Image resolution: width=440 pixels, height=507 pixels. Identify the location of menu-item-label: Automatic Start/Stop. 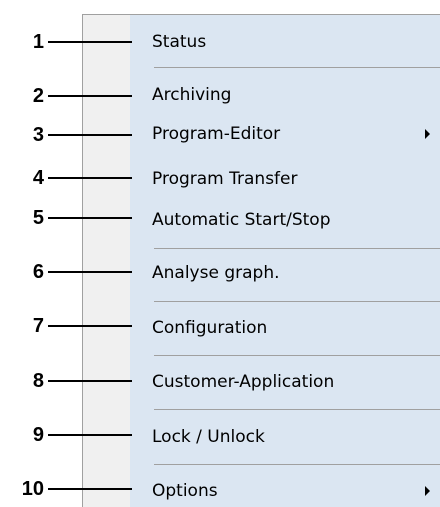
(241, 220).